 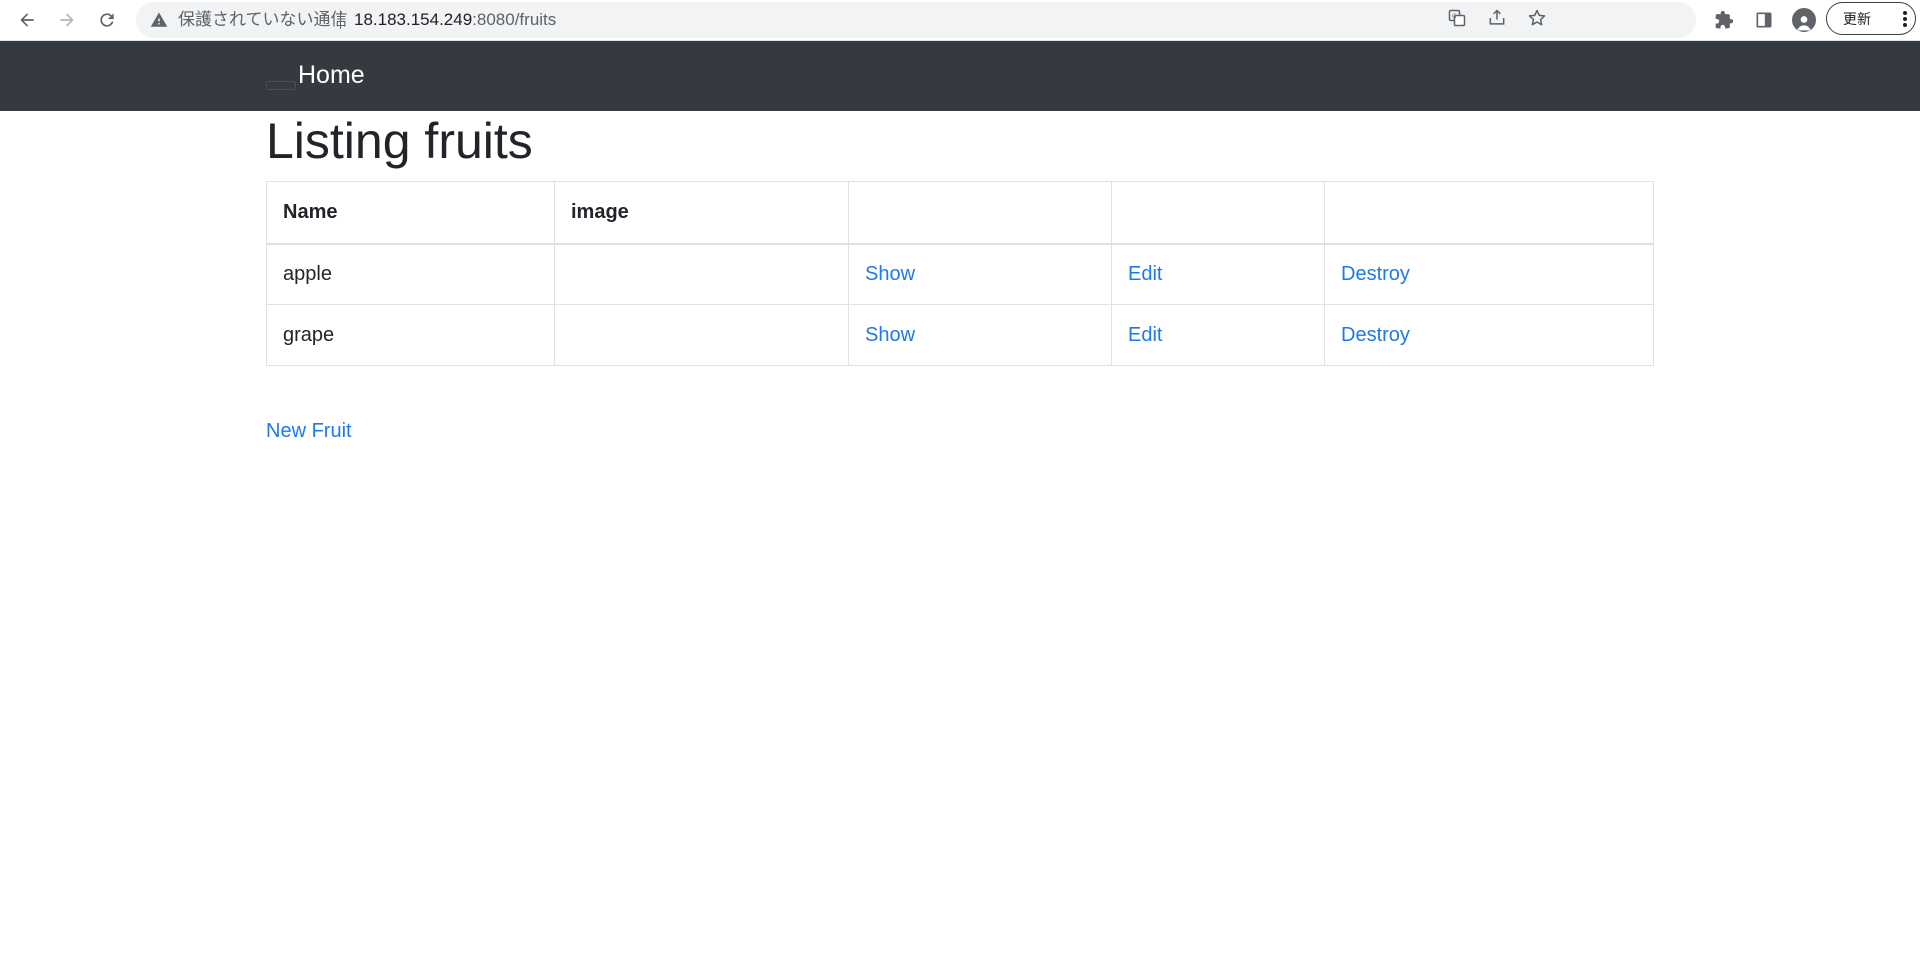 I want to click on url-path: :8080/fruits, so click(x=514, y=19).